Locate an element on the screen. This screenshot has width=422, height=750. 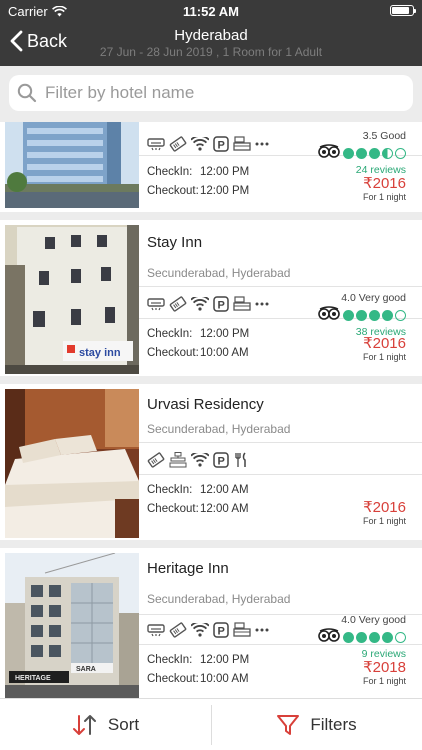
hotel-name: Urvasi Residency is located at coordinates (205, 404).